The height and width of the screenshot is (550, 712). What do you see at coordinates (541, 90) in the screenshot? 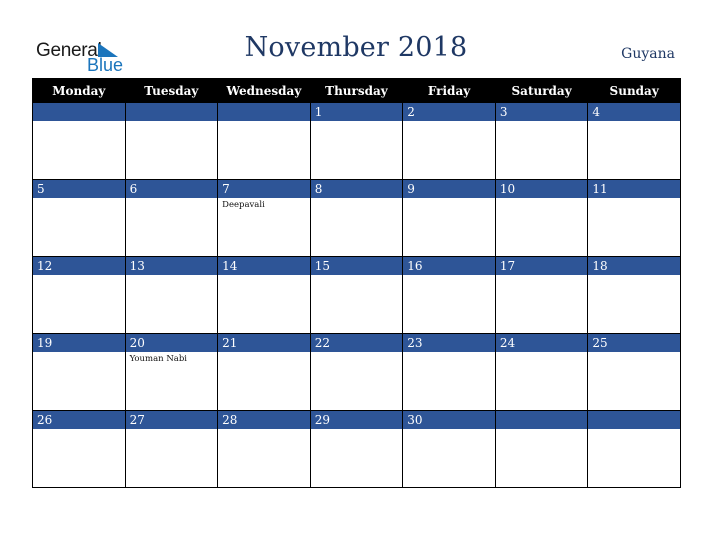
I see `weekday-header: Saturday` at bounding box center [541, 90].